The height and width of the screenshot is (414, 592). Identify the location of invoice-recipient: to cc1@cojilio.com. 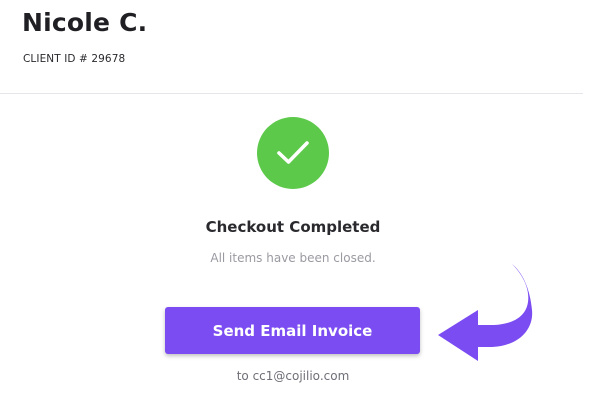
(293, 376).